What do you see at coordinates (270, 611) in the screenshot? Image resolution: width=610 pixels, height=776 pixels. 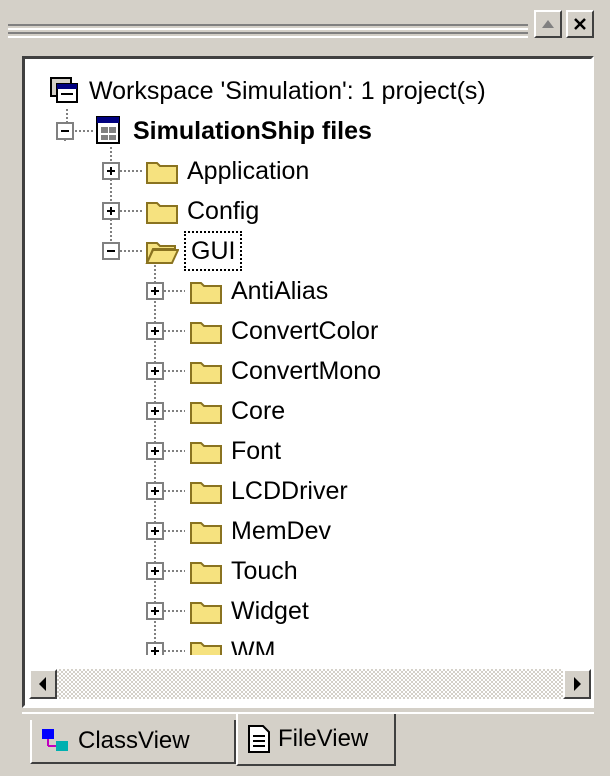 I see `folder-label: Widget` at bounding box center [270, 611].